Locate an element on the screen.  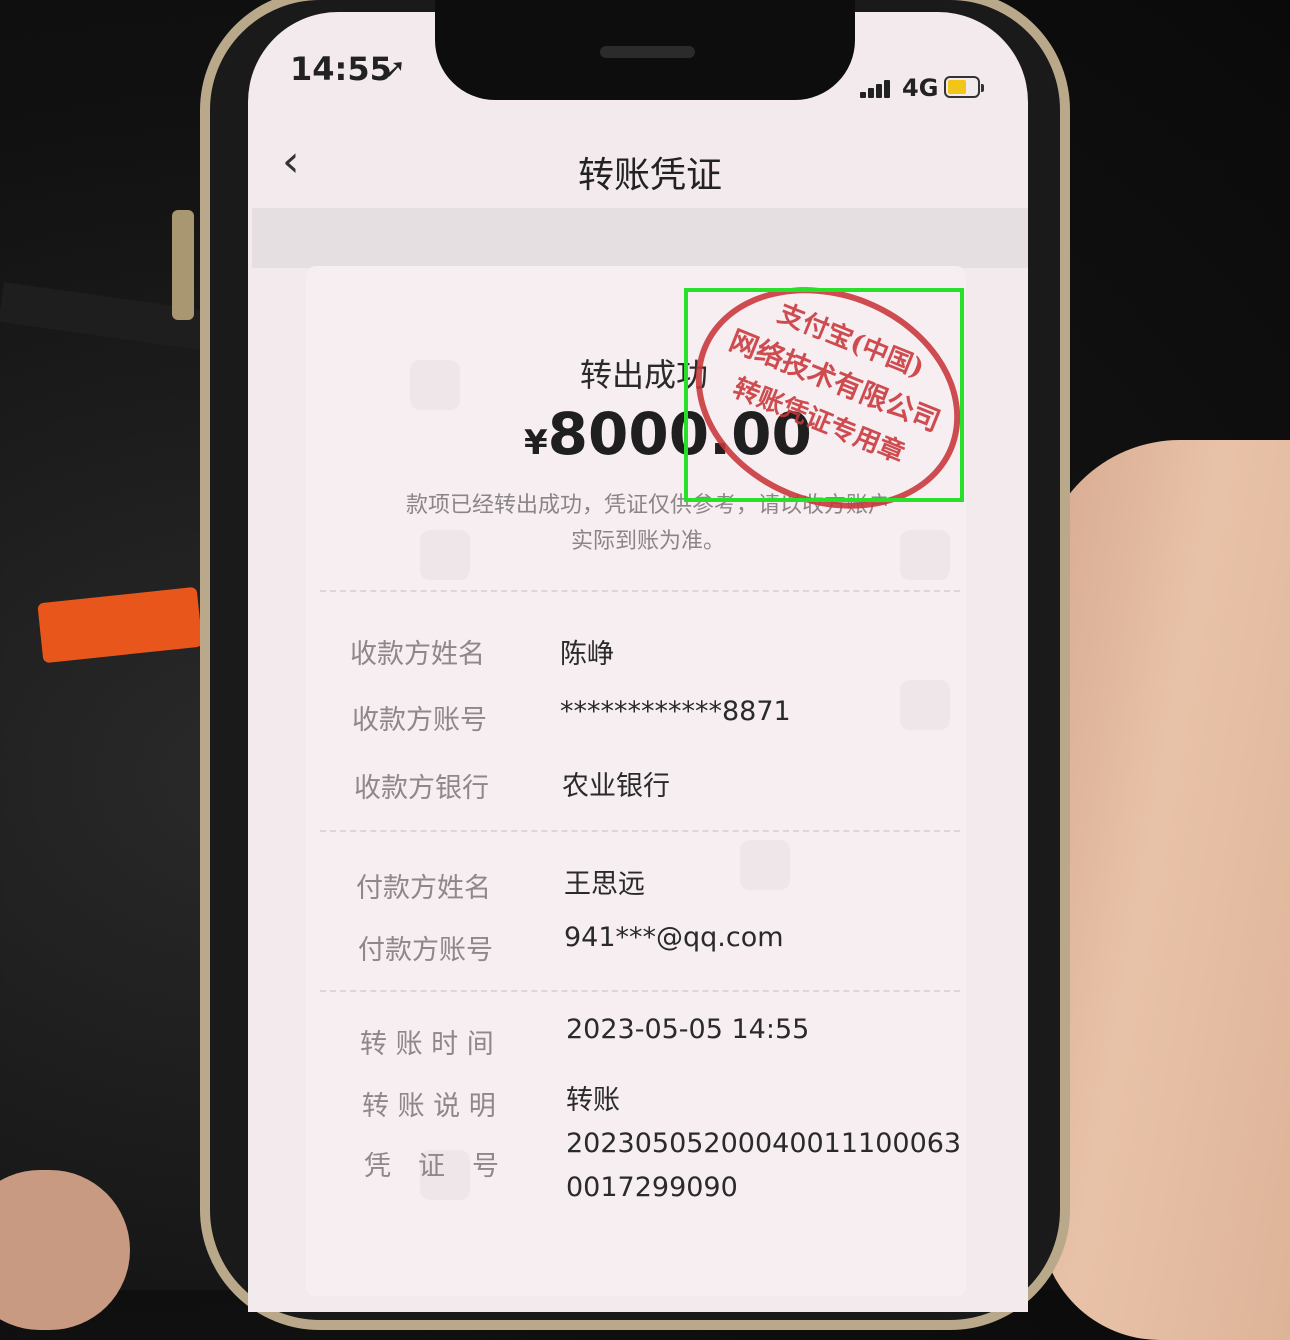
voucher-number-line-1: 20230505200040011100063 is located at coordinates (764, 1143).